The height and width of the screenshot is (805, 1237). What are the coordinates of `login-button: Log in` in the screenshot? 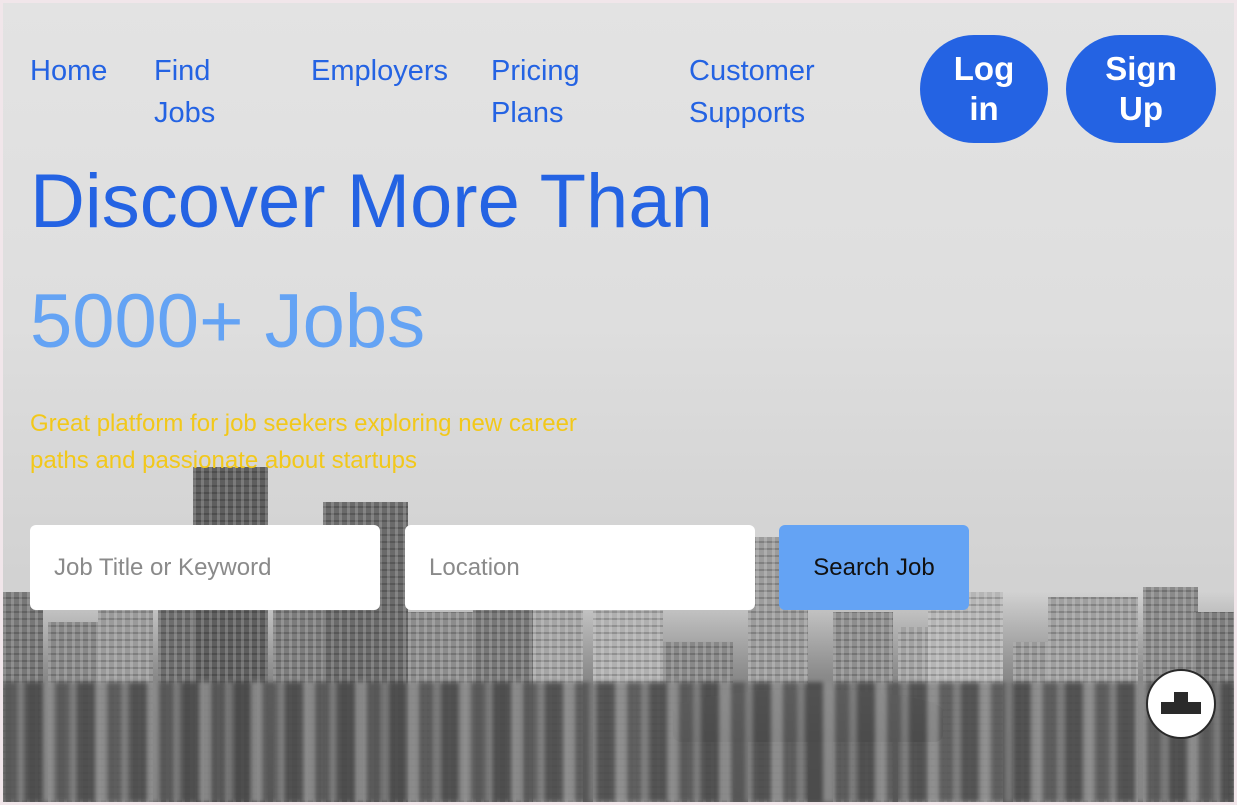 It's located at (984, 89).